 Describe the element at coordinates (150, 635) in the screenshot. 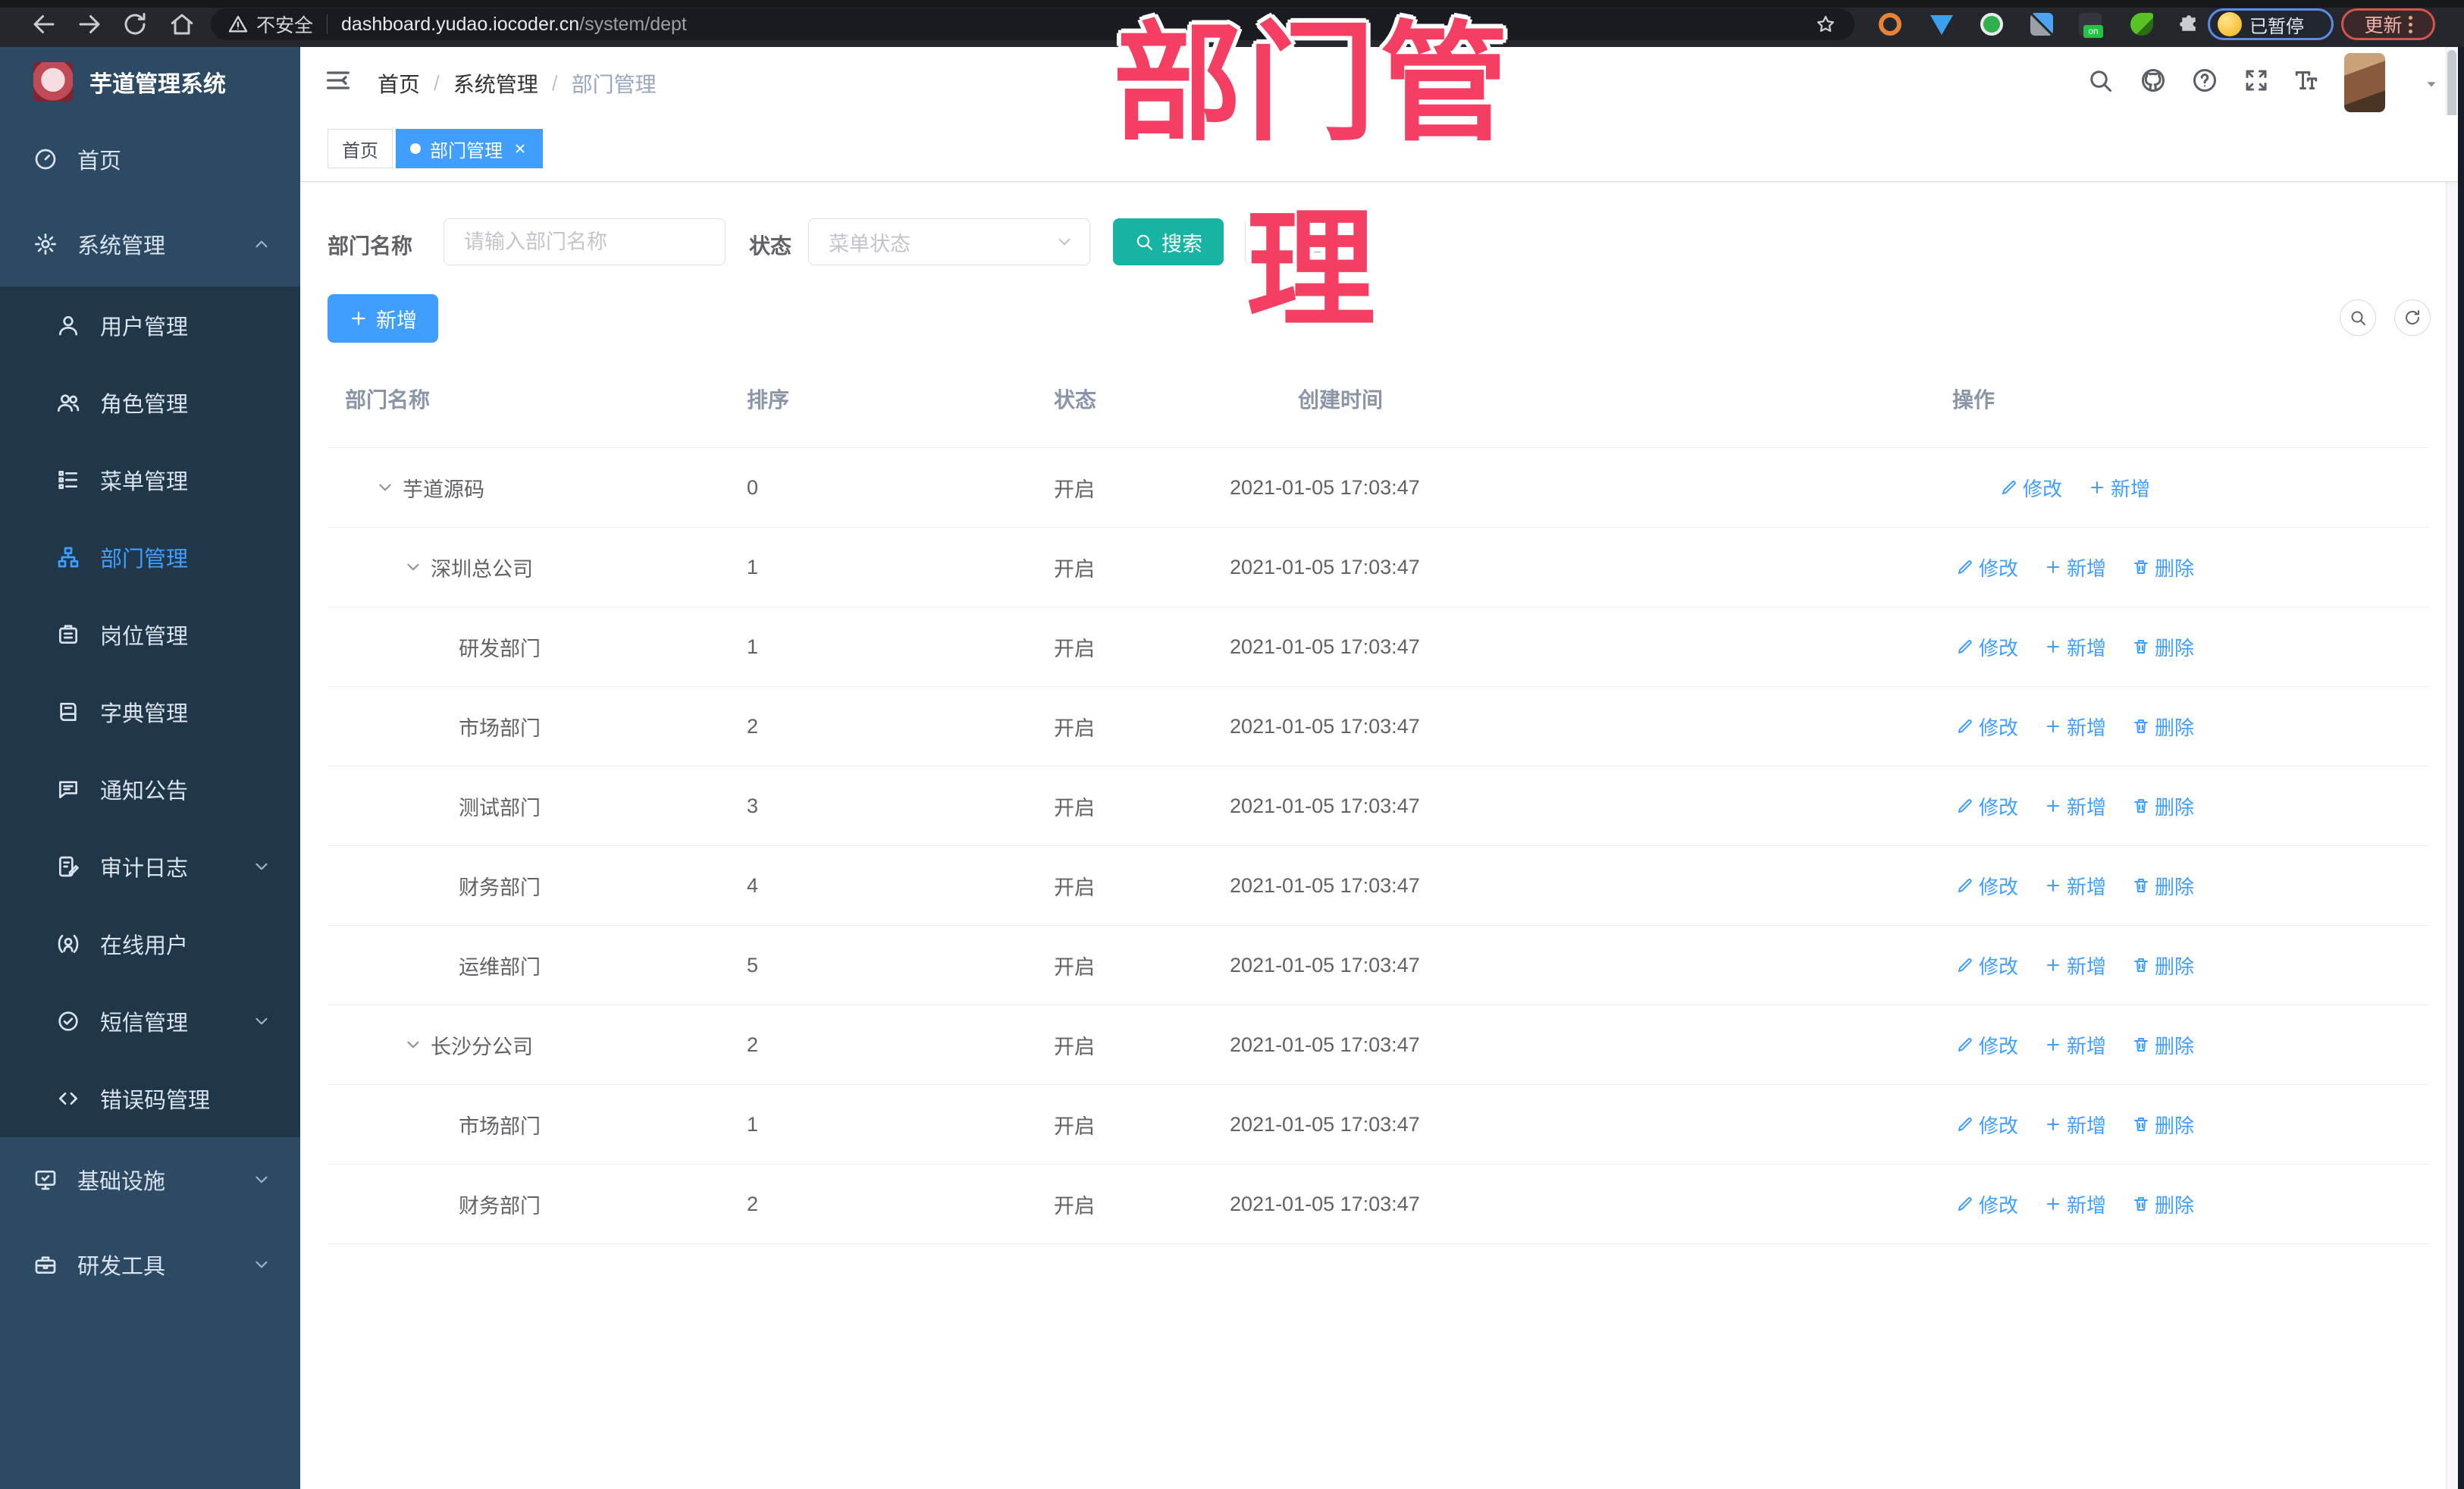

I see `sidebar-item: 岗位管理` at that location.